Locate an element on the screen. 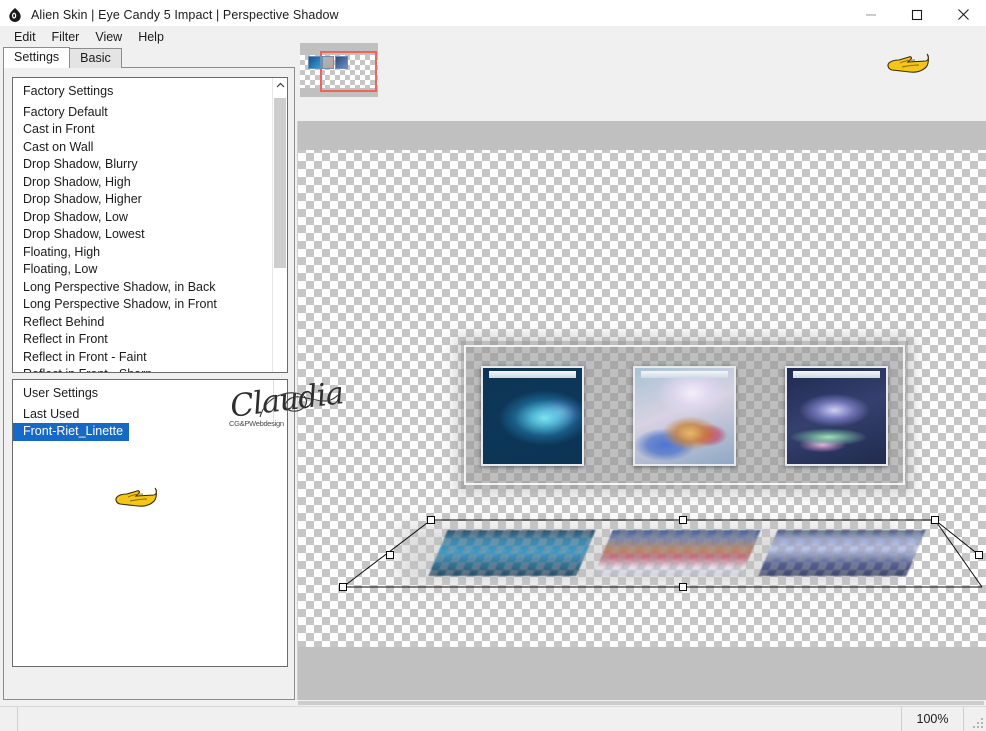 The height and width of the screenshot is (731, 986). canvas-top-band is located at coordinates (642, 135).